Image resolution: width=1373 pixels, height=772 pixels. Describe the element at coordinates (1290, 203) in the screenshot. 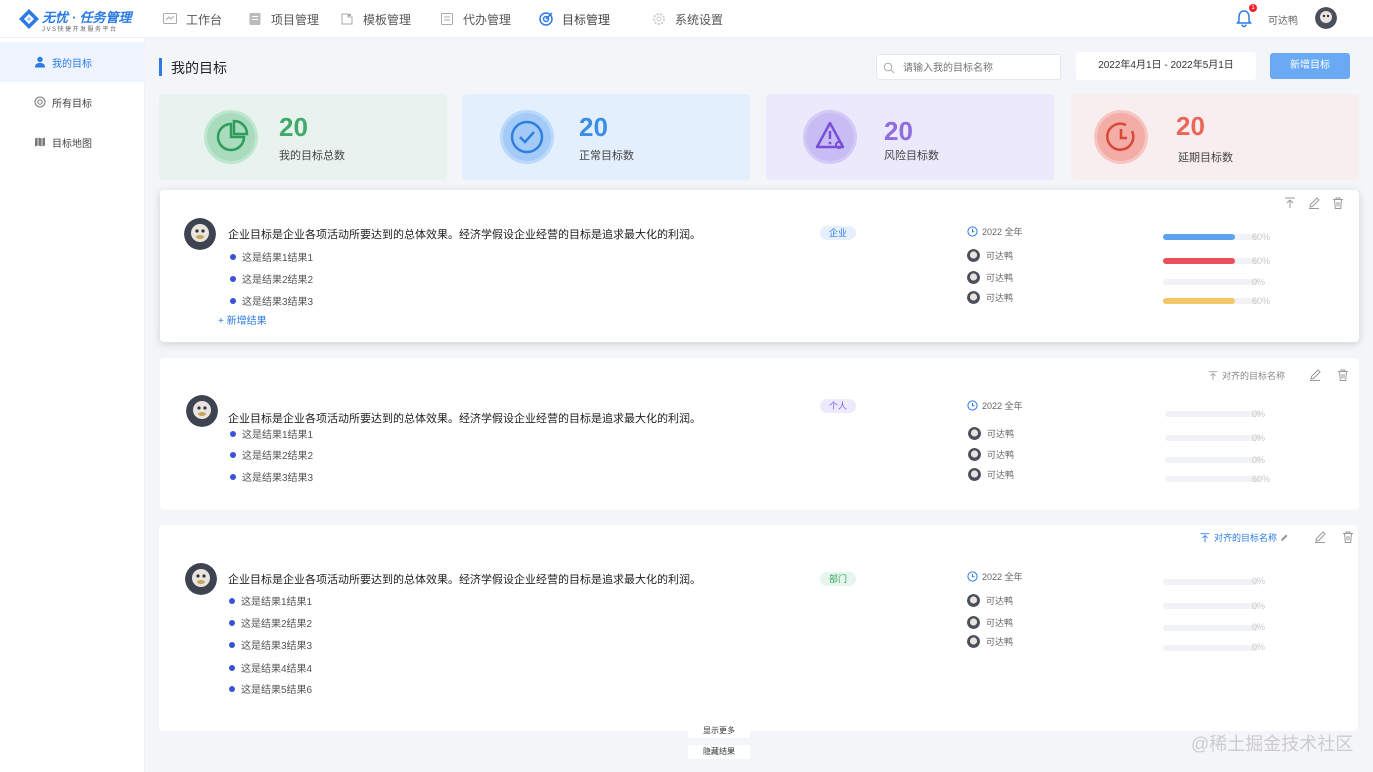

I see `pin-top-icon` at that location.